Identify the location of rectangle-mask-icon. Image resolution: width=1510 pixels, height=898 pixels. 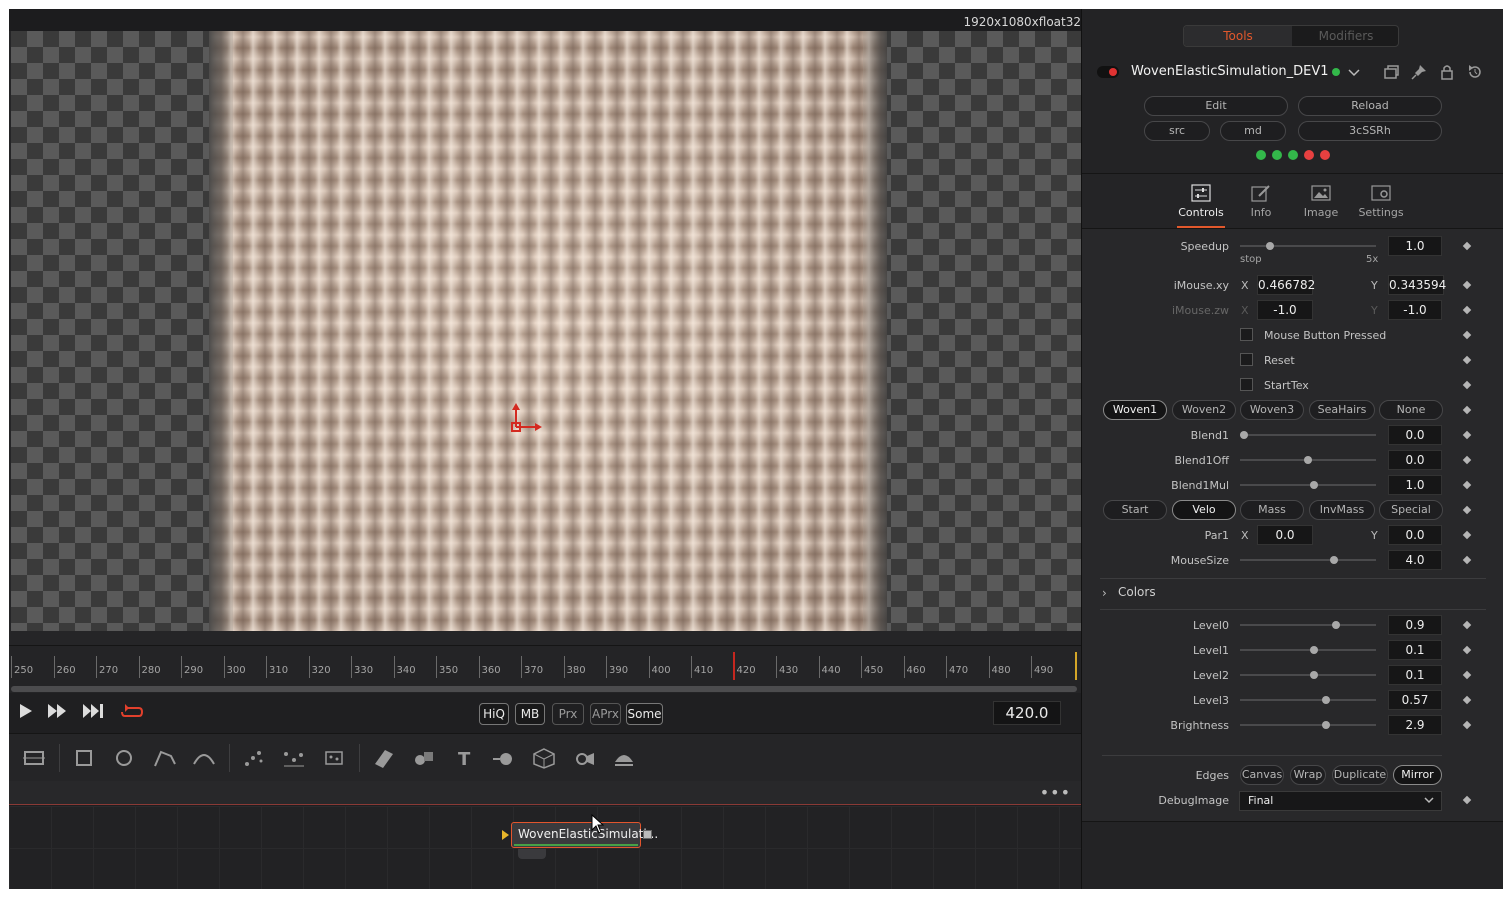
(84, 758).